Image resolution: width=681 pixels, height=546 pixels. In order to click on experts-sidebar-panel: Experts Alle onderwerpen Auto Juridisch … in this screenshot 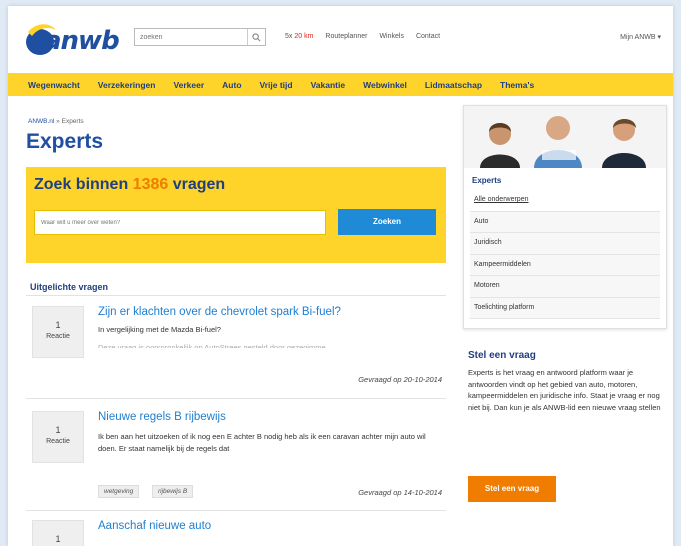, I will do `click(565, 217)`.